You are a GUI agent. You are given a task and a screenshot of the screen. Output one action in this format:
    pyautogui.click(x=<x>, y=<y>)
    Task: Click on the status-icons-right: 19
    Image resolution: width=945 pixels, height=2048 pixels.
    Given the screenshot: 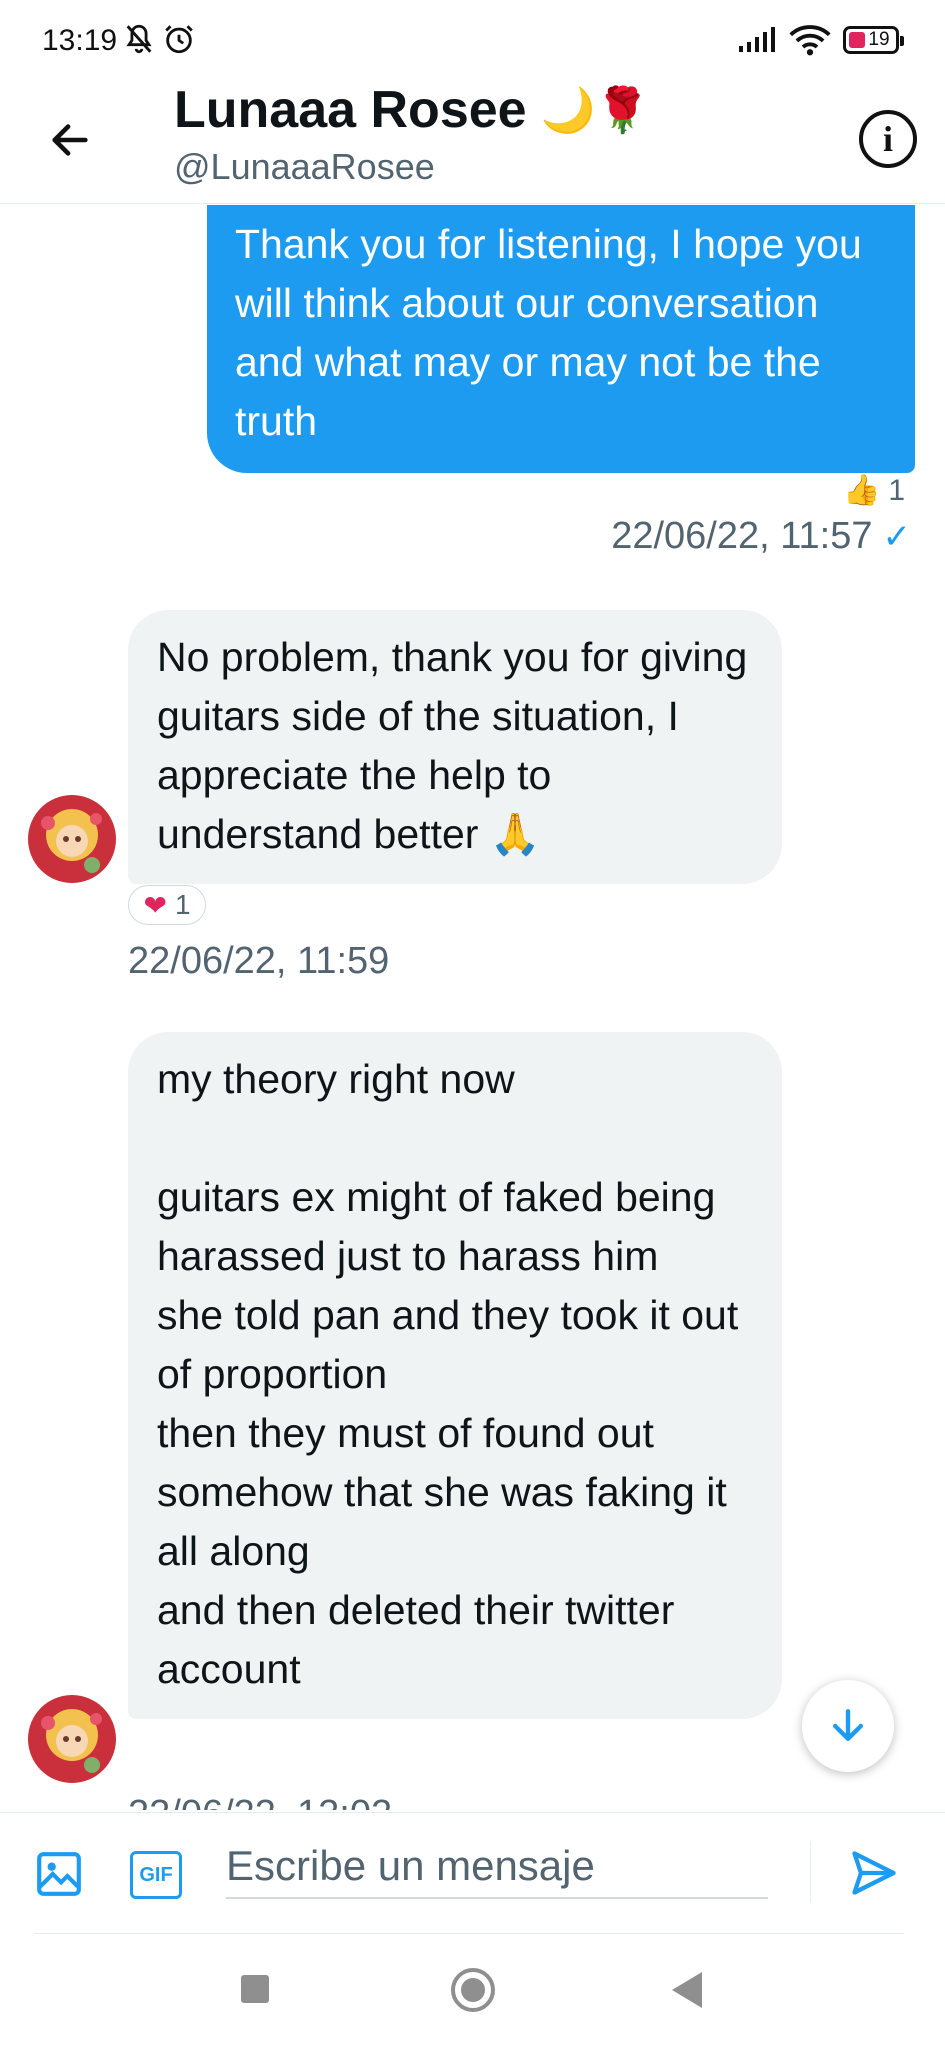 What is the action you would take?
    pyautogui.click(x=820, y=40)
    